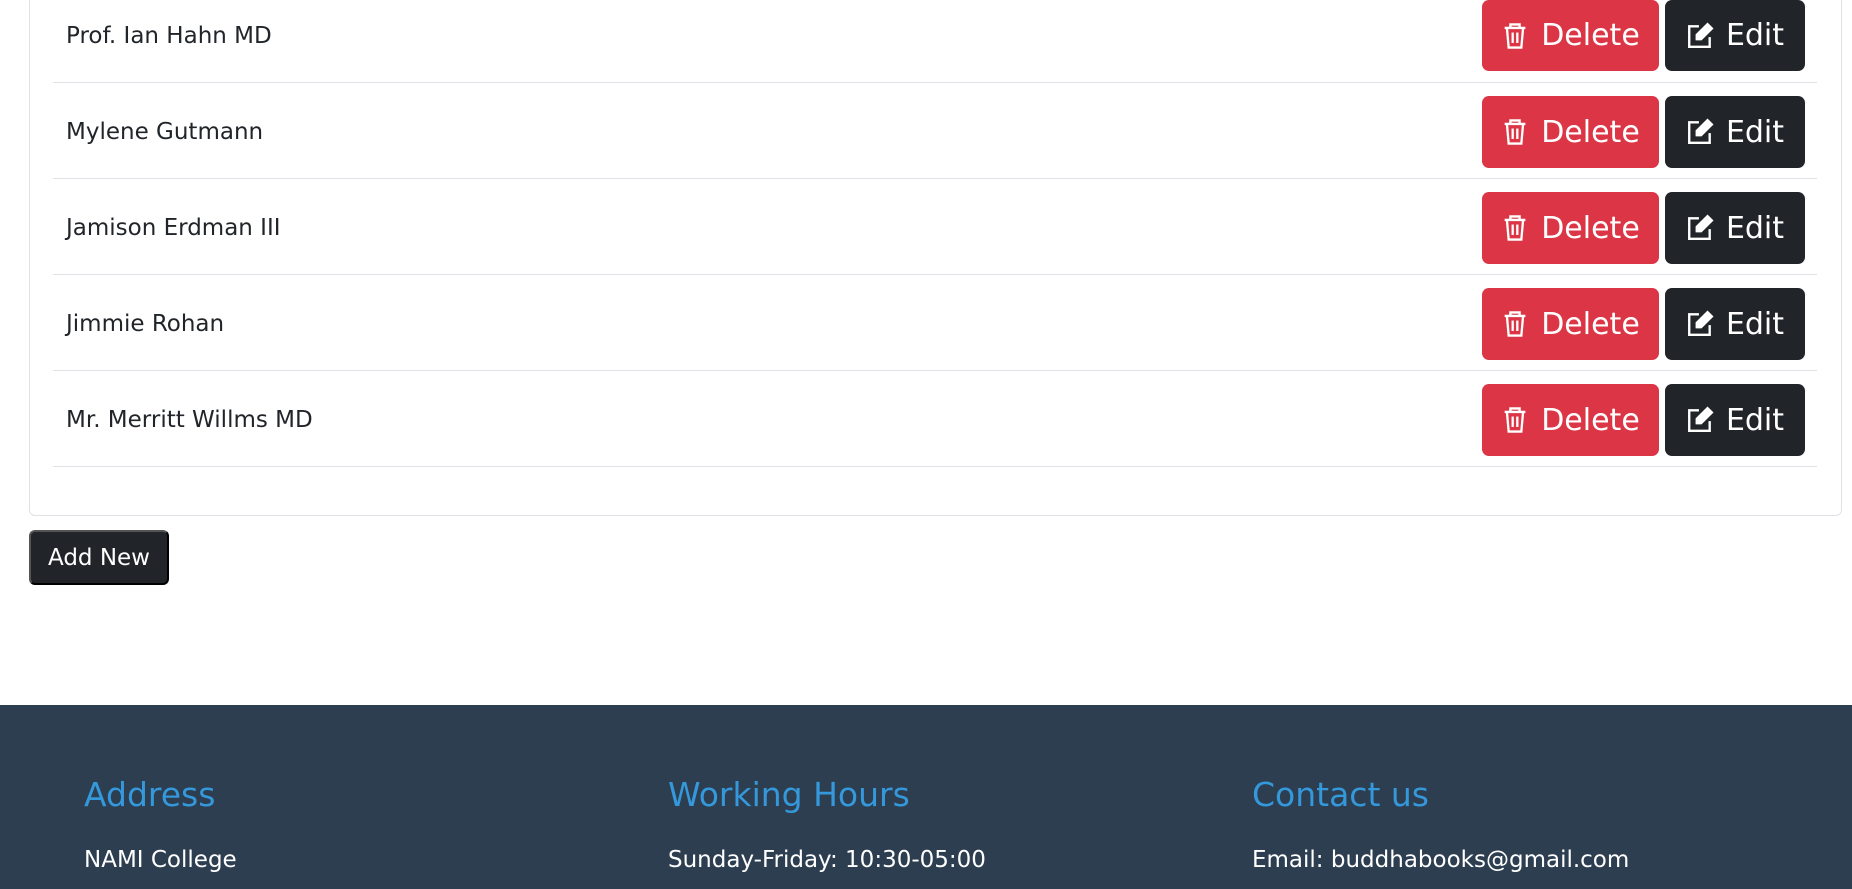 The image size is (1852, 889). I want to click on contact-heading: Contact us, so click(1340, 794).